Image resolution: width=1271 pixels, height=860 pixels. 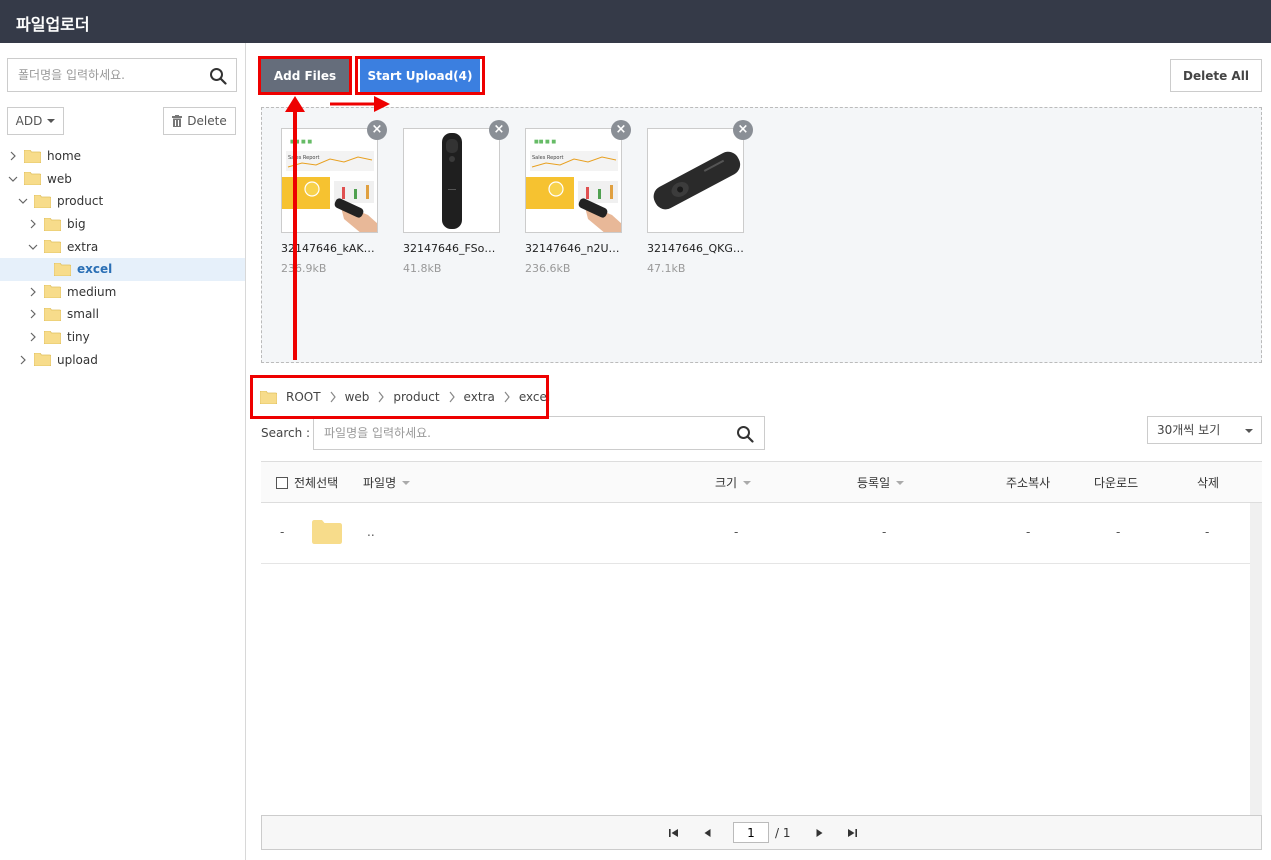 What do you see at coordinates (282, 482) in the screenshot?
I see `select-all-checkbox` at bounding box center [282, 482].